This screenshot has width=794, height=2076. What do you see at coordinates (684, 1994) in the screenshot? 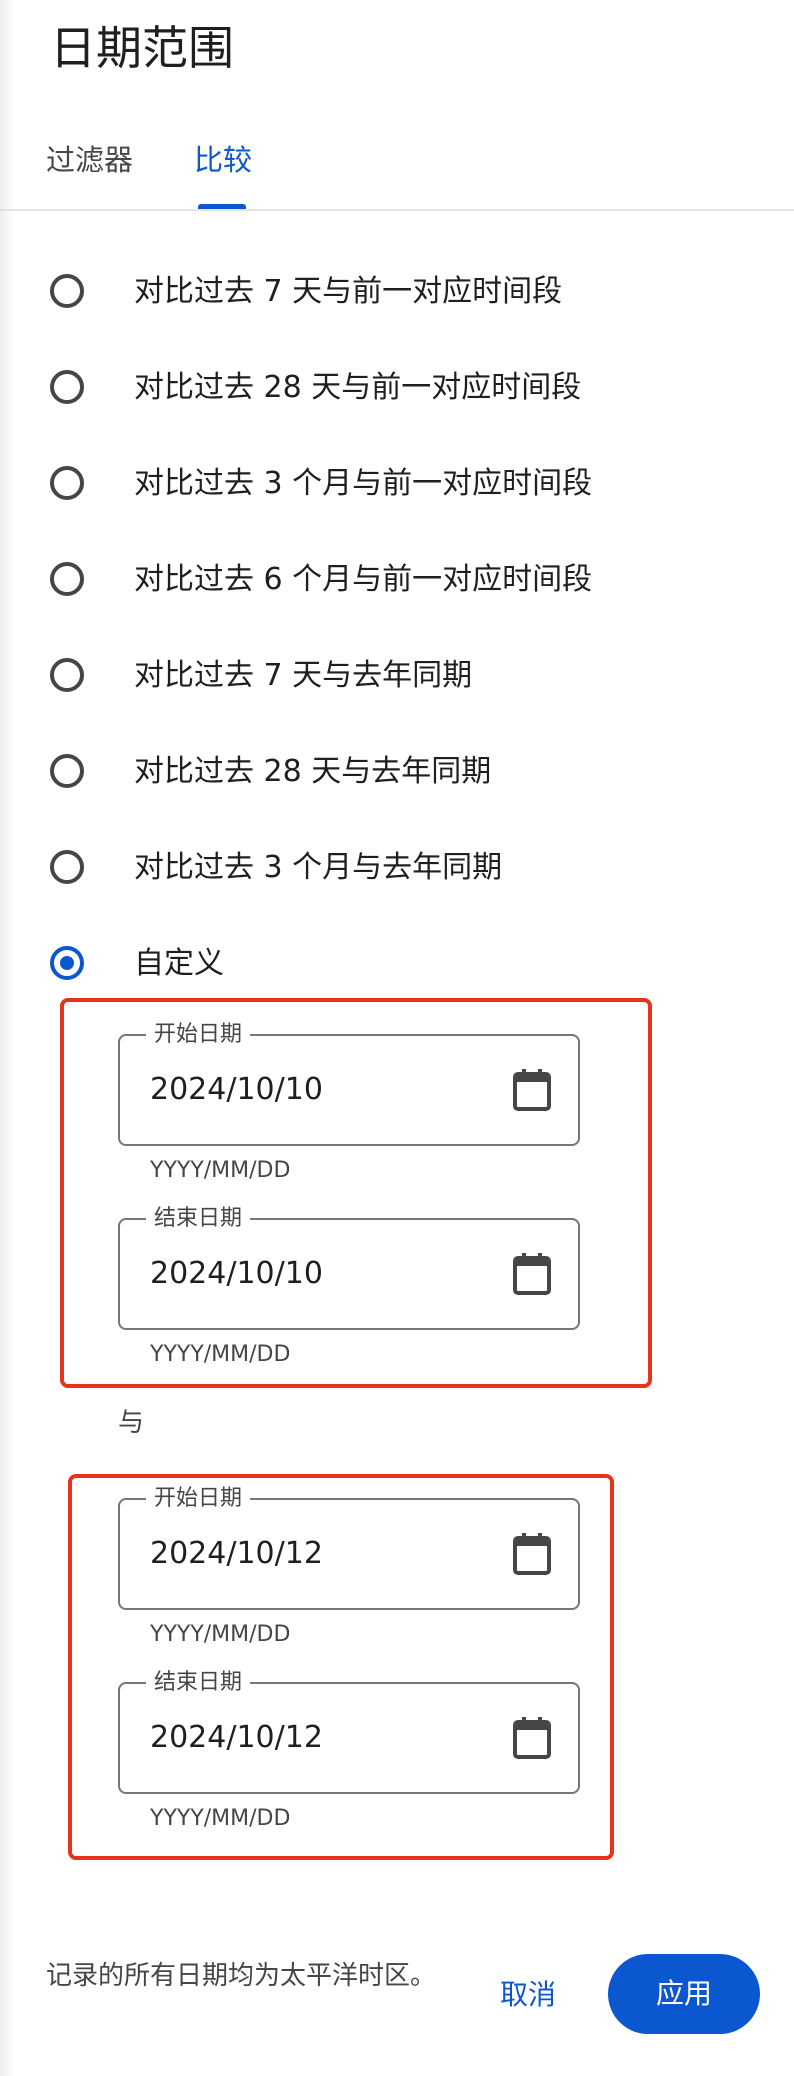
I see `apply-button: 应用` at bounding box center [684, 1994].